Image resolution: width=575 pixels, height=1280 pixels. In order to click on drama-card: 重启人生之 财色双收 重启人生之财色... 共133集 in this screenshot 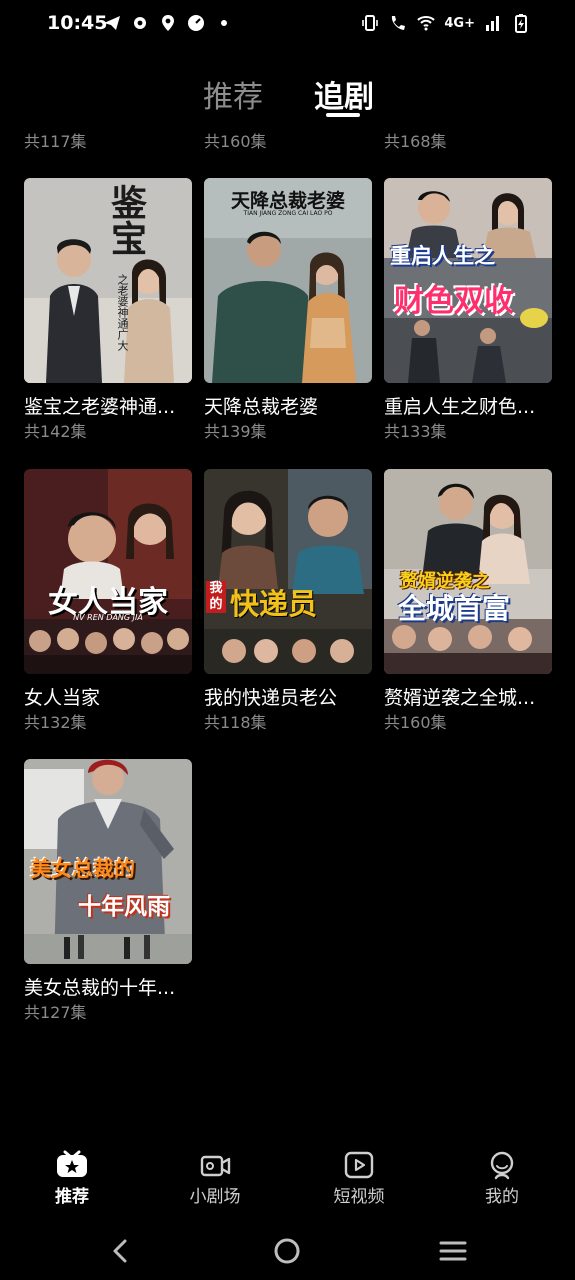, I will do `click(468, 310)`.